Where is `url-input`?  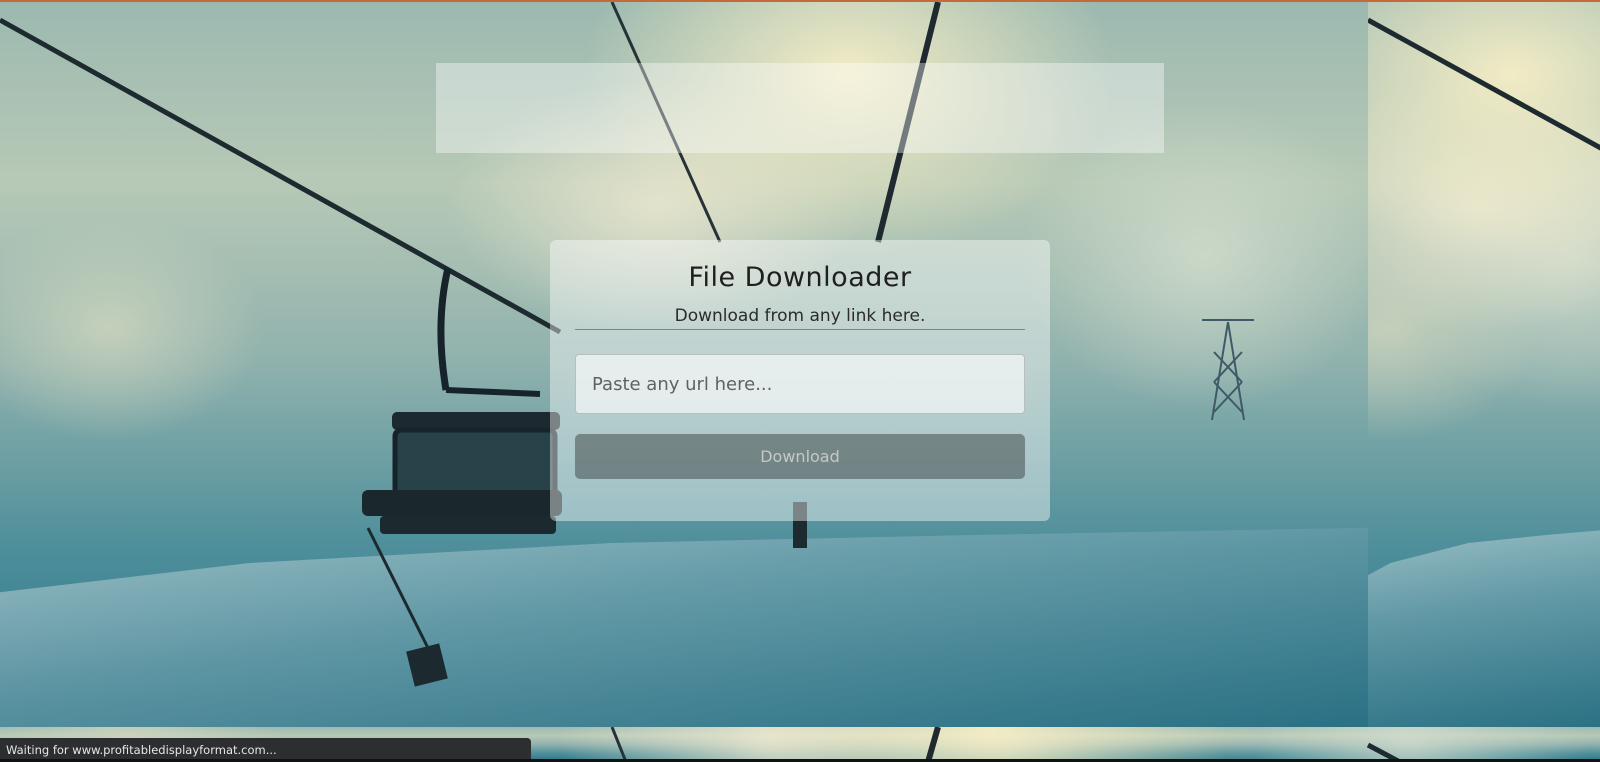 url-input is located at coordinates (800, 384).